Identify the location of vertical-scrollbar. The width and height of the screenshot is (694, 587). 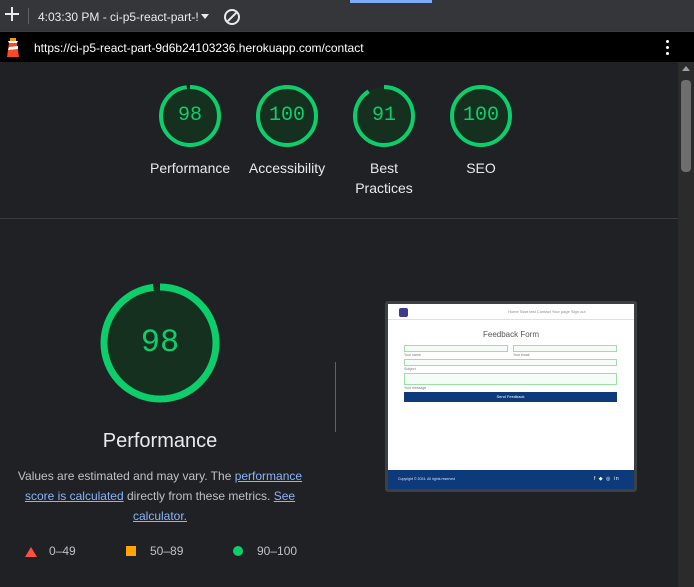
(686, 324).